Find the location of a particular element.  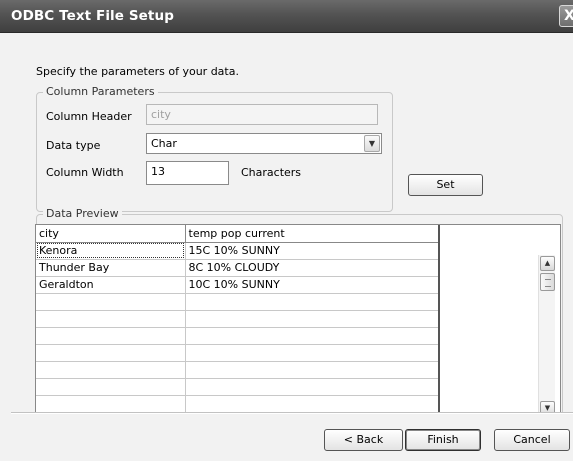

dialog-footer: < Back Finish Cancel is located at coordinates (286, 437).